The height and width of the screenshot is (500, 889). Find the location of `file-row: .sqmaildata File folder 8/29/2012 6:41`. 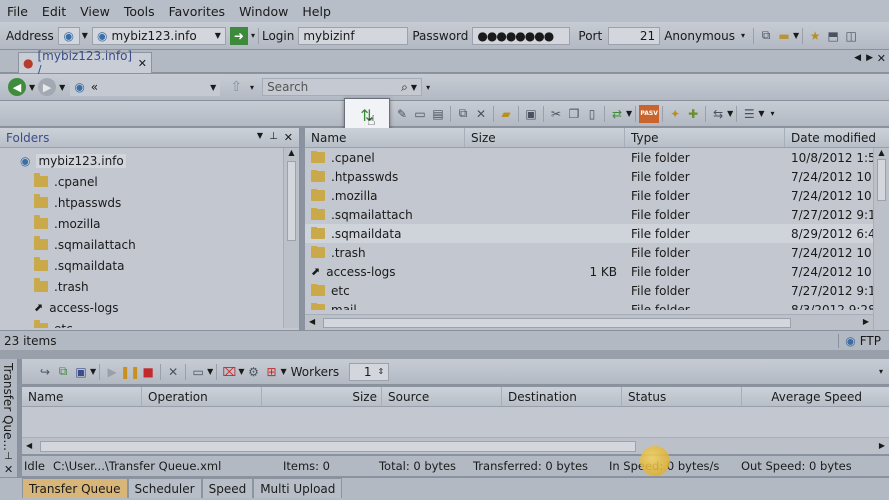

file-row: .sqmaildata File folder 8/29/2012 6:41 is located at coordinates (597, 233).